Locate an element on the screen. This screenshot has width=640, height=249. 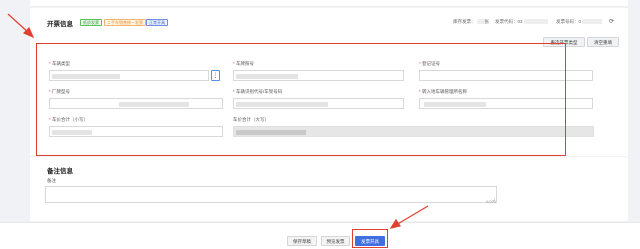
preview-invoice-button: 预览发票 is located at coordinates (335, 241).